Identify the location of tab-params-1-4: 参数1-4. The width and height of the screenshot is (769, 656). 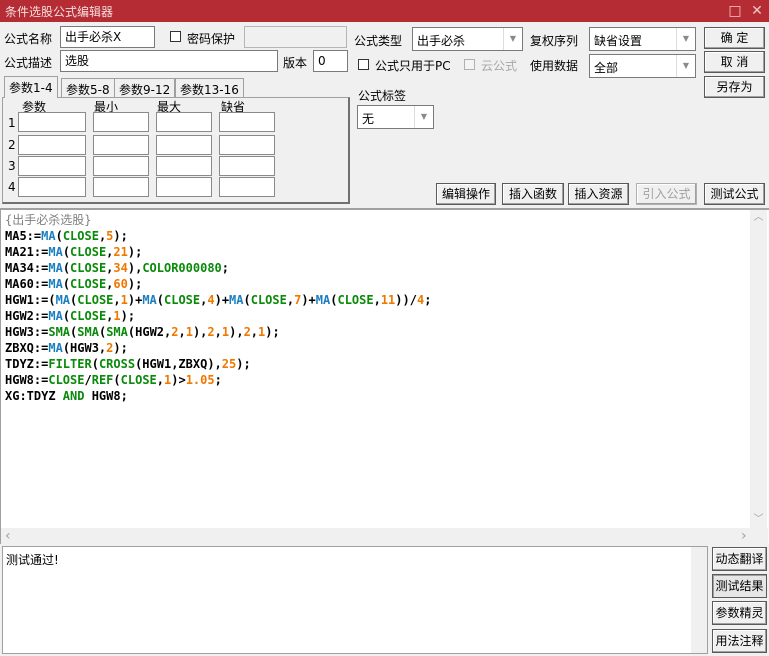
(31, 87).